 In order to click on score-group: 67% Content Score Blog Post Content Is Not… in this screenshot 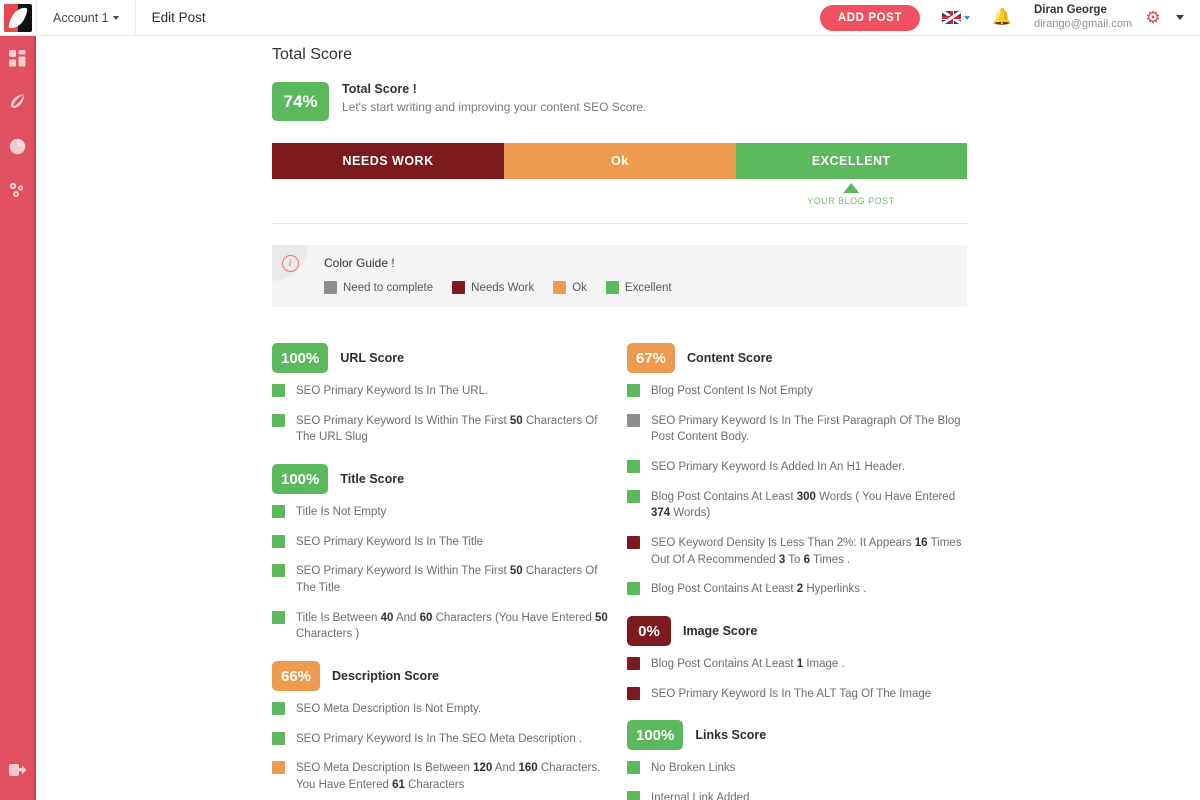, I will do `click(797, 470)`.